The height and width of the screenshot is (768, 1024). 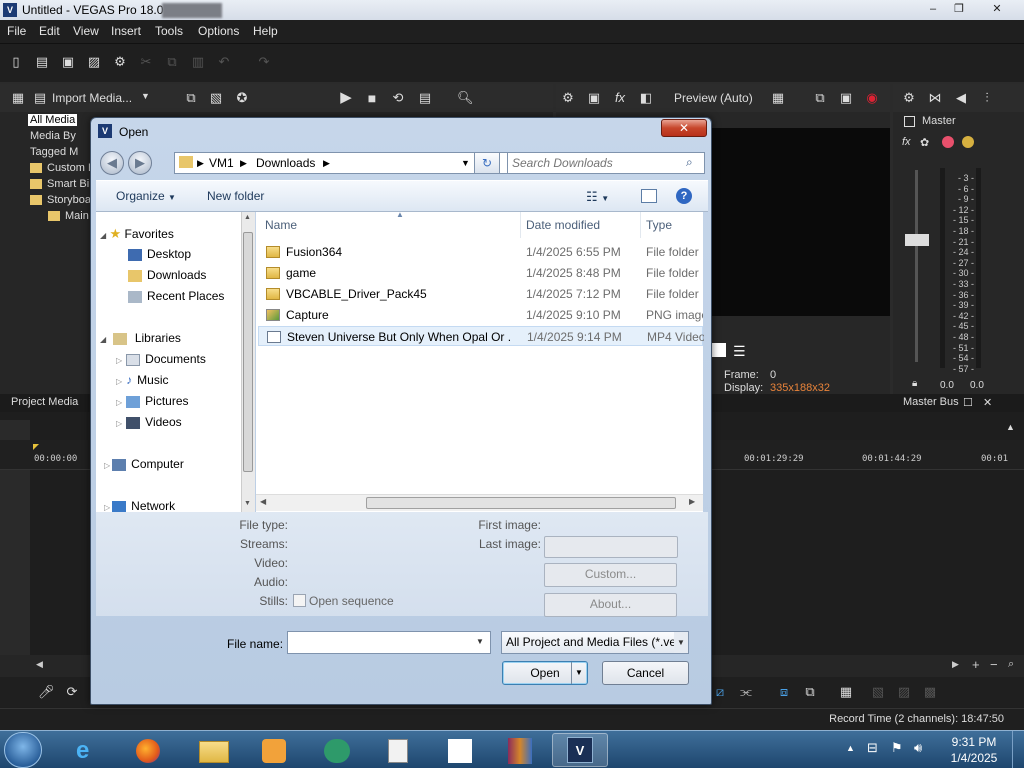 What do you see at coordinates (247, 503) in the screenshot?
I see `scroll-down-icon: ▼` at bounding box center [247, 503].